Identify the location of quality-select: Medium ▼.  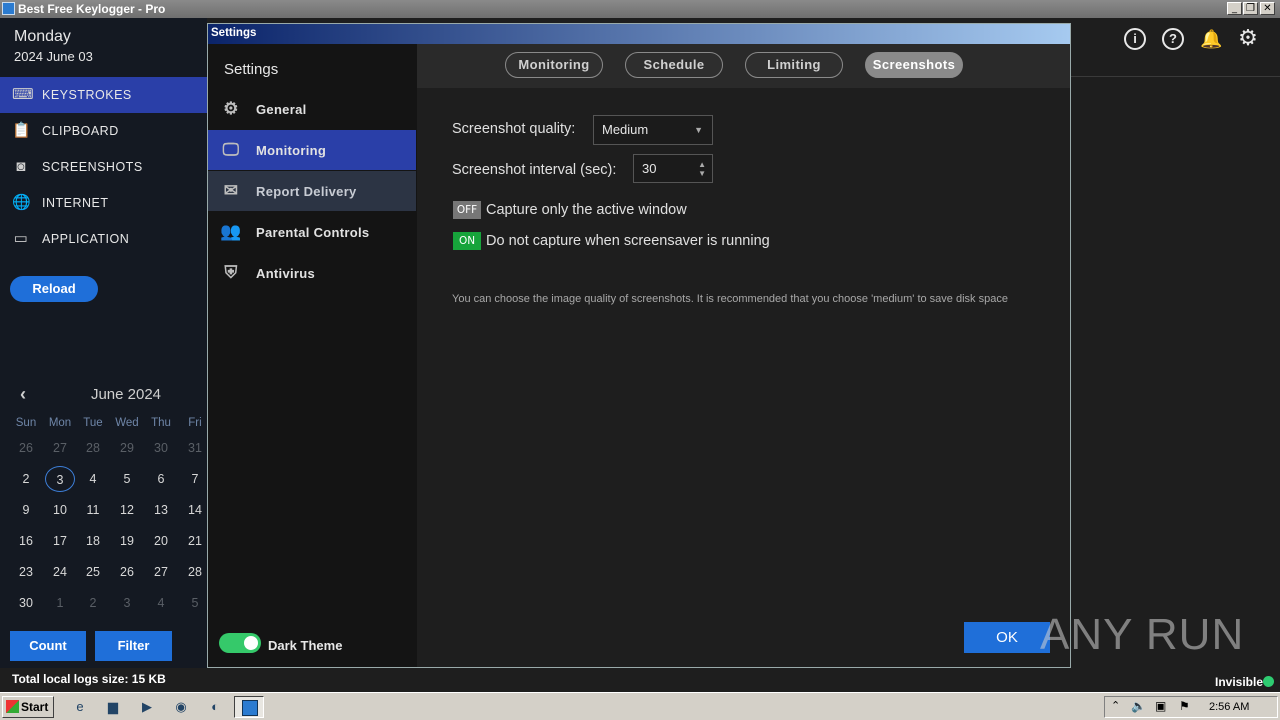
(653, 130).